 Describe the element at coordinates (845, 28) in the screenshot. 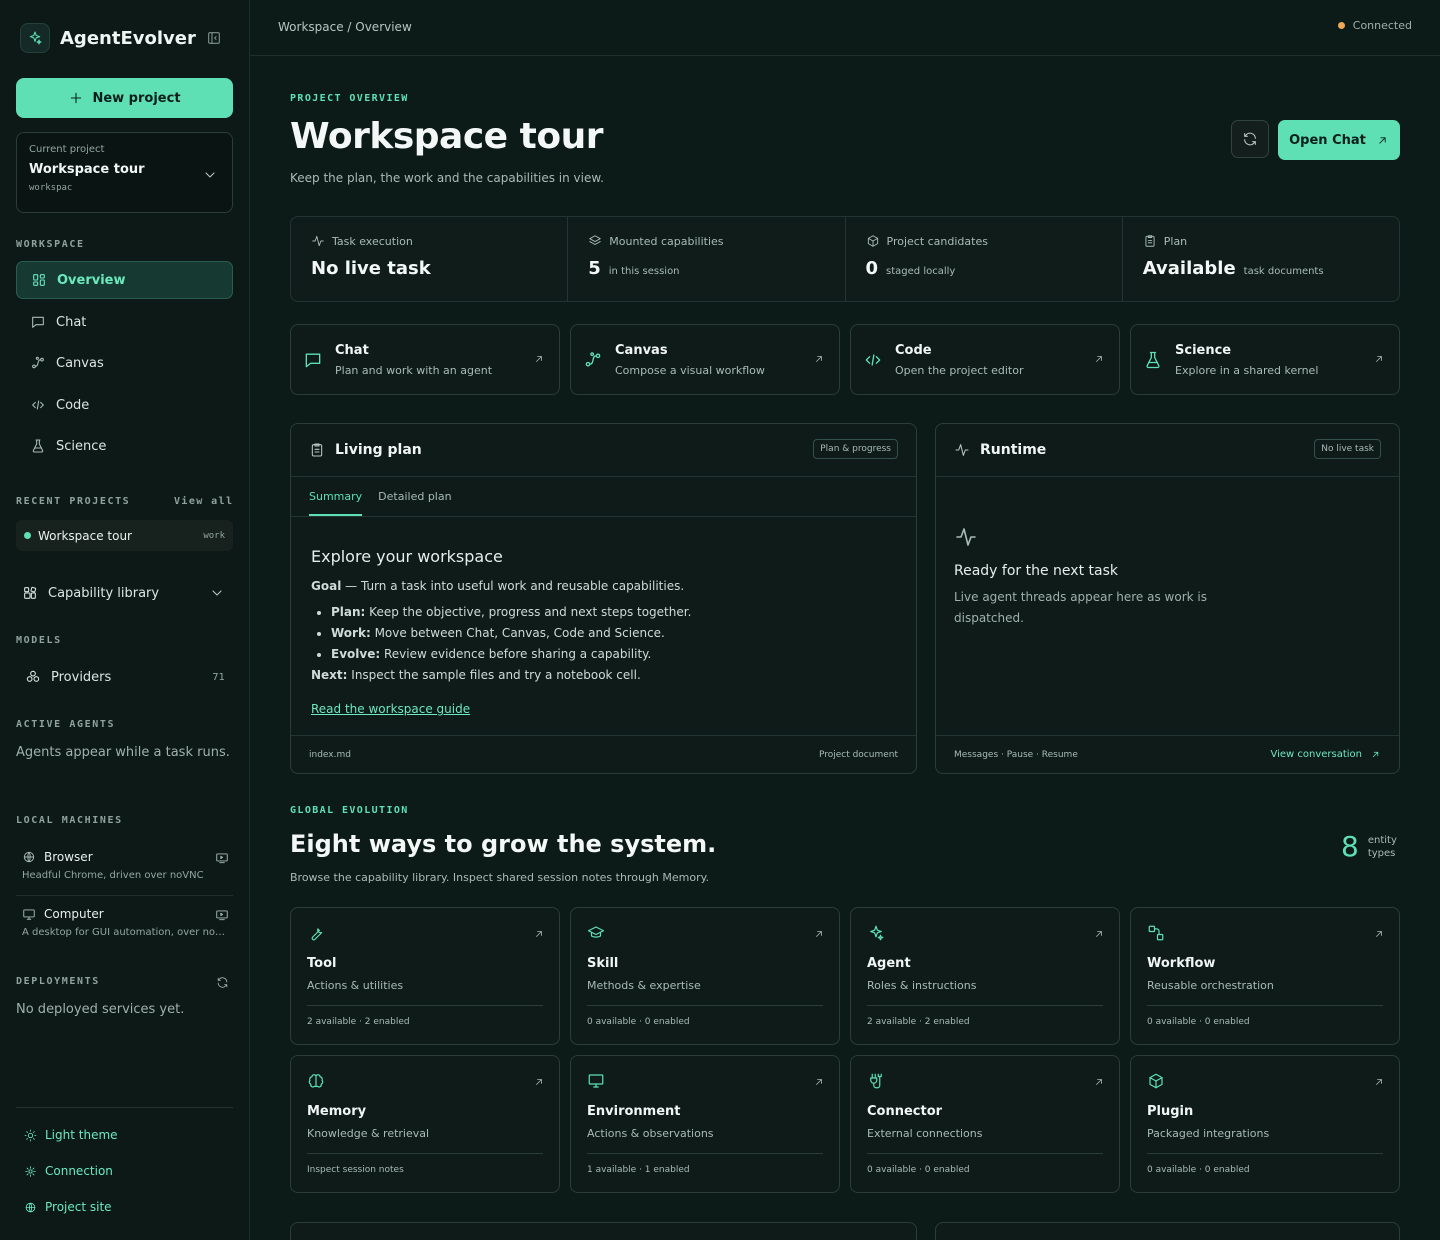

I see `topbar: Workspace / Overview Connected` at that location.